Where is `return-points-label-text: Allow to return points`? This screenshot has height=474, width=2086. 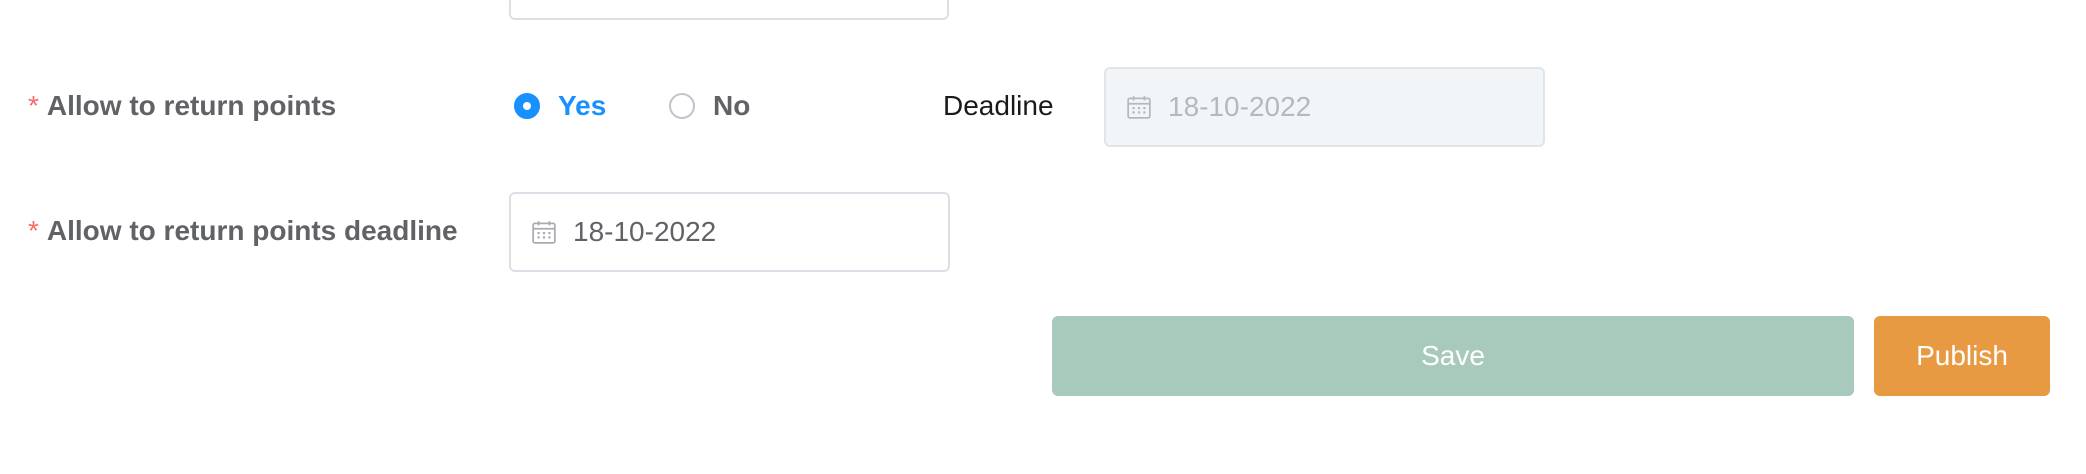
return-points-label-text: Allow to return points is located at coordinates (191, 105).